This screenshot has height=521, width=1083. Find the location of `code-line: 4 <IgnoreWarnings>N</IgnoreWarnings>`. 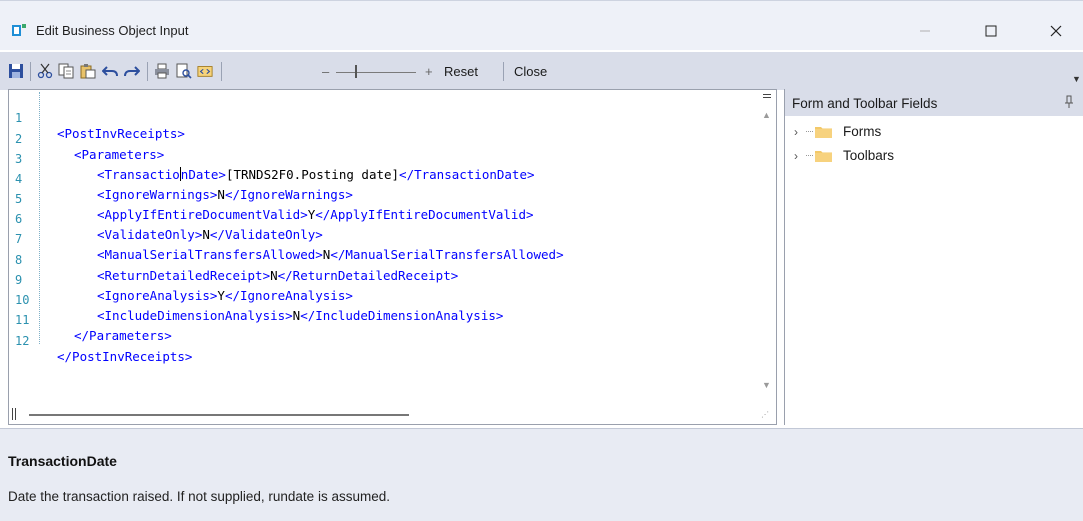

code-line: 4 <IgnoreWarnings>N</IgnoreWarnings> is located at coordinates (181, 178).